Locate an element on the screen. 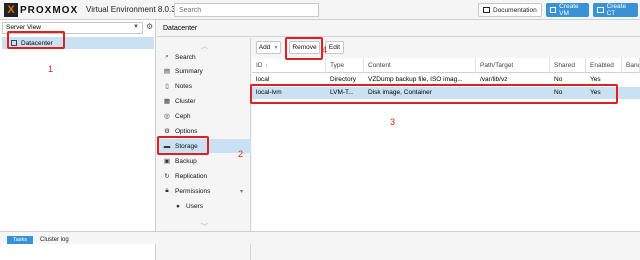 The width and height of the screenshot is (640, 260). menu-item-permissions: 🔒︎ Permissions ▾ is located at coordinates (204, 191).